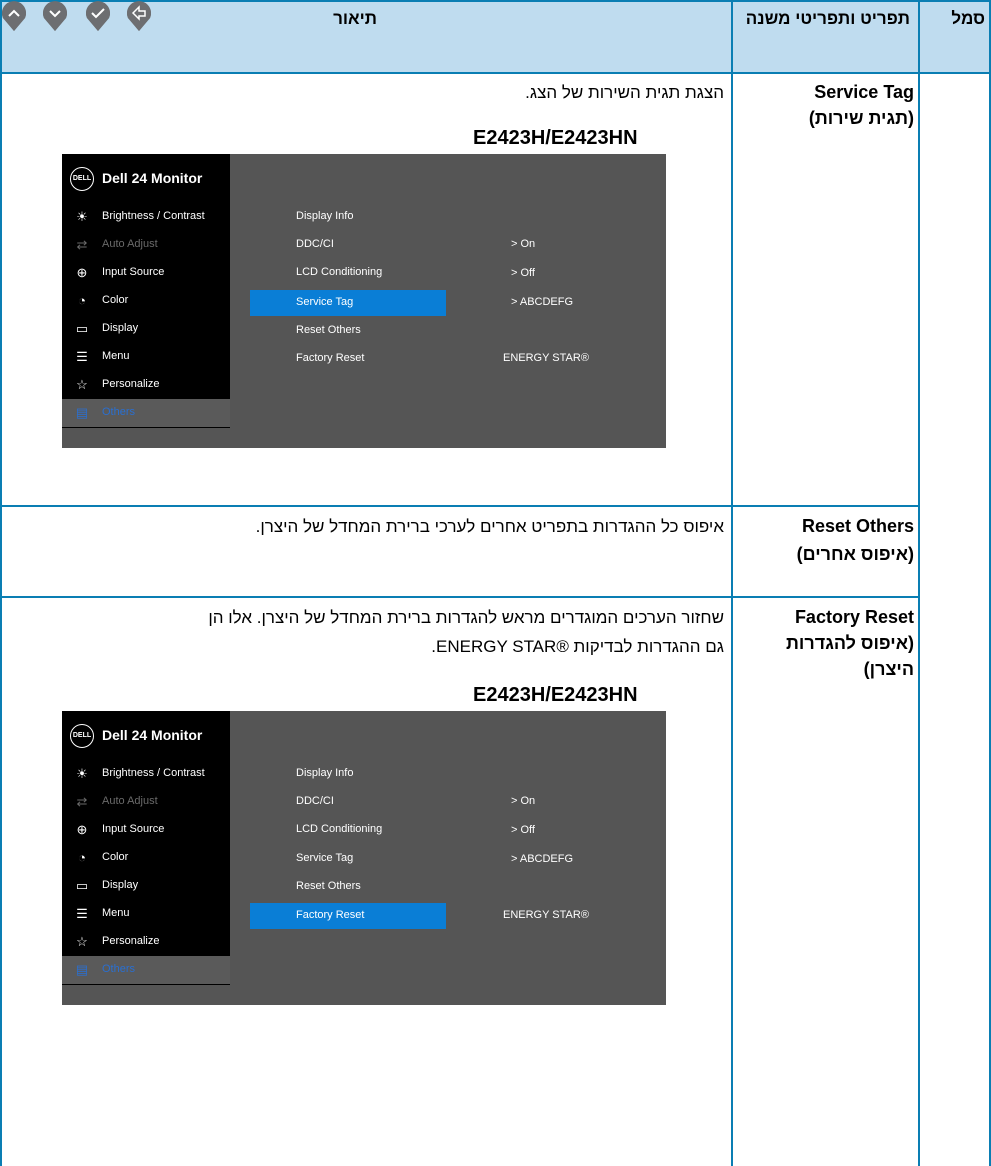  I want to click on up-button-icon, so click(14, 16).